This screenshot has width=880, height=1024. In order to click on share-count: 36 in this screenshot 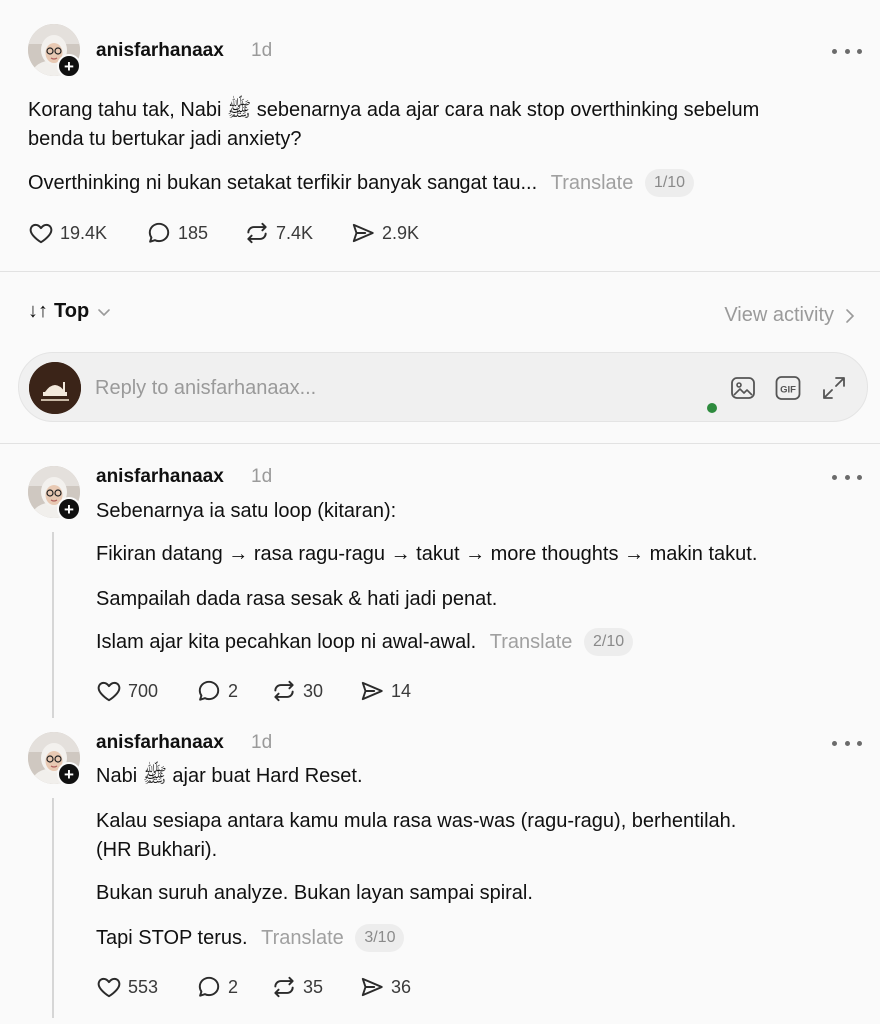, I will do `click(401, 986)`.